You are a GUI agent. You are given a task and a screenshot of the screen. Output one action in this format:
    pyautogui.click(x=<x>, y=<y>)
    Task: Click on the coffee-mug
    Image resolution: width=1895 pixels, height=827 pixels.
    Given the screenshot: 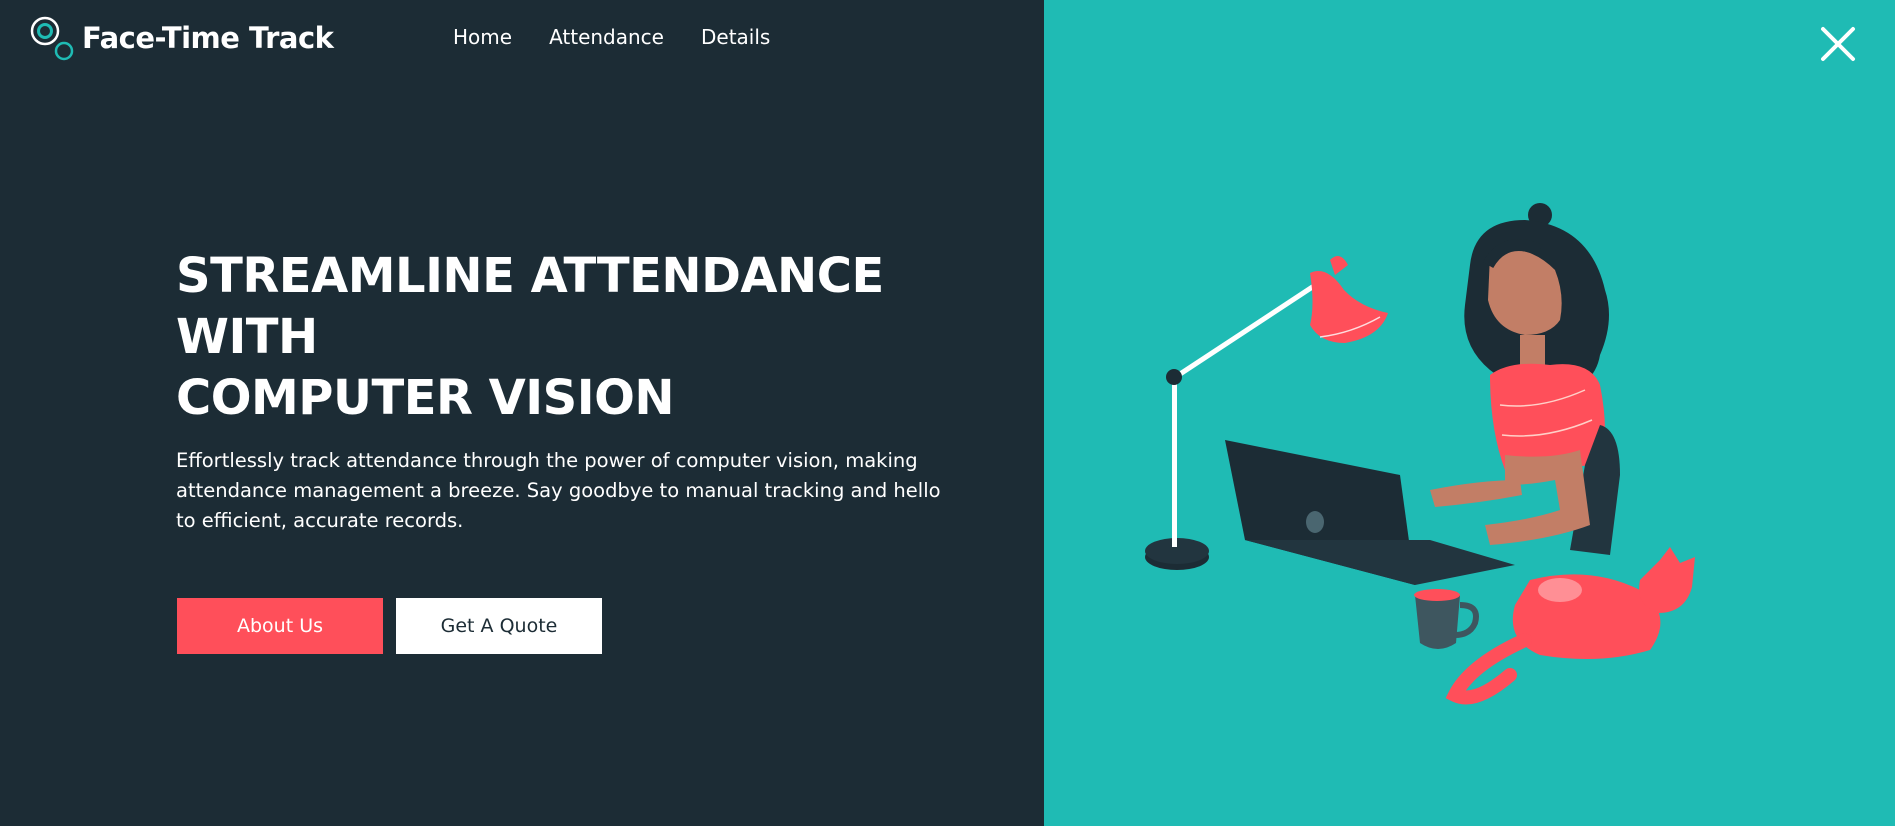 What is the action you would take?
    pyautogui.click(x=1446, y=619)
    